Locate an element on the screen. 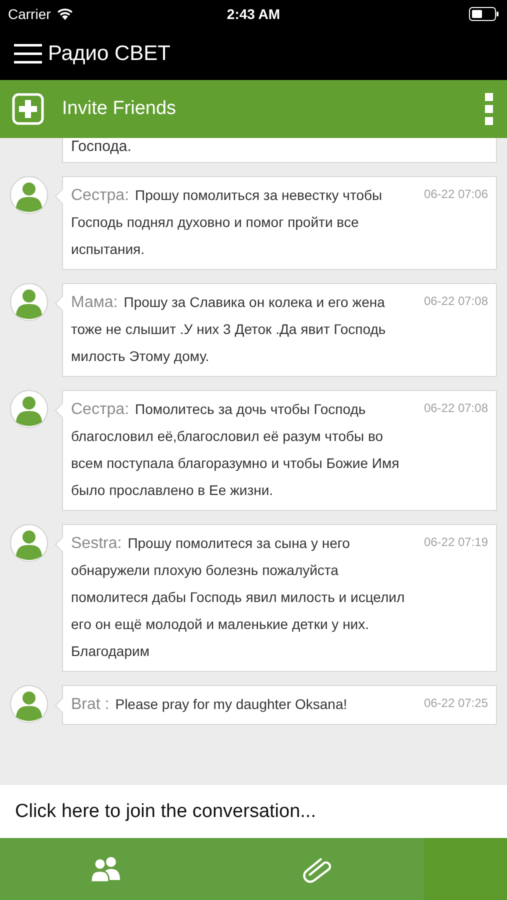 The height and width of the screenshot is (900, 507). message-text: Мама: Прошу за Славика он колека и его жена тоже не слышит .У них 3 Деток .Да явит Господь милость Этому дому. is located at coordinates (229, 329).